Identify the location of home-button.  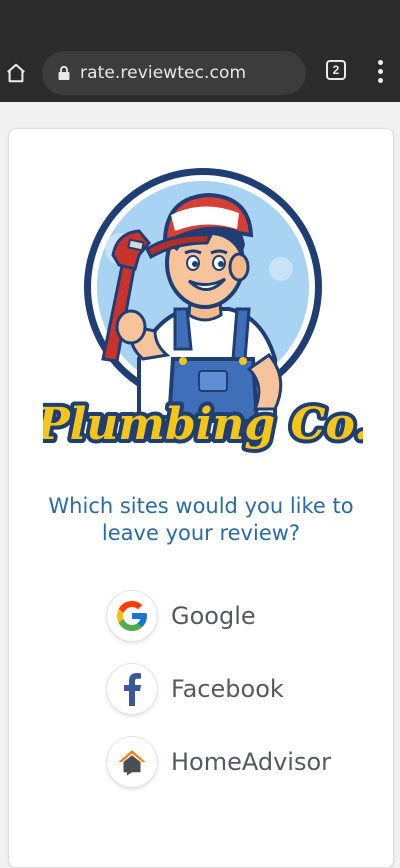
(16, 73).